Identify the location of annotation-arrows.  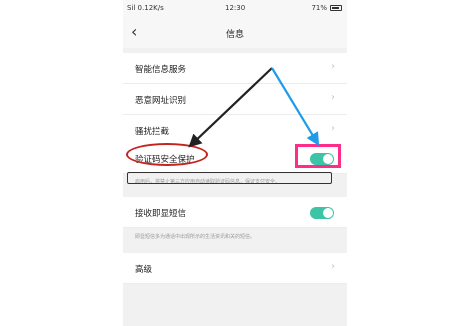
(254, 107).